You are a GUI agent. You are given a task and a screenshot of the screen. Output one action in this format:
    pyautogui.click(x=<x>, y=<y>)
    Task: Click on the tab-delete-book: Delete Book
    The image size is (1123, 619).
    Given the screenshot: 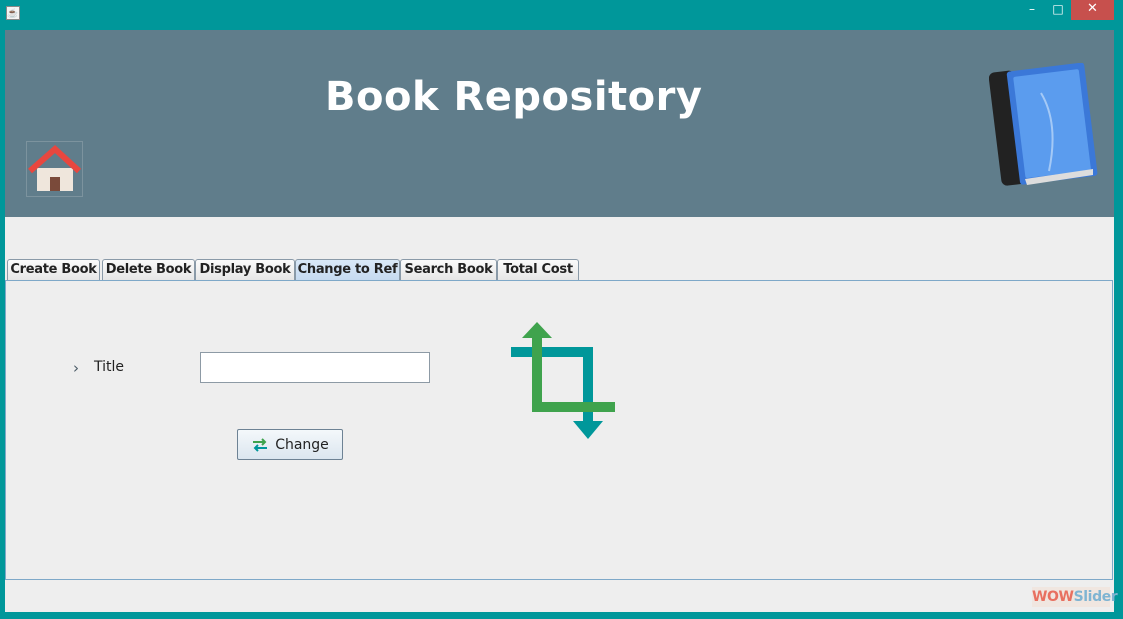 What is the action you would take?
    pyautogui.click(x=148, y=269)
    